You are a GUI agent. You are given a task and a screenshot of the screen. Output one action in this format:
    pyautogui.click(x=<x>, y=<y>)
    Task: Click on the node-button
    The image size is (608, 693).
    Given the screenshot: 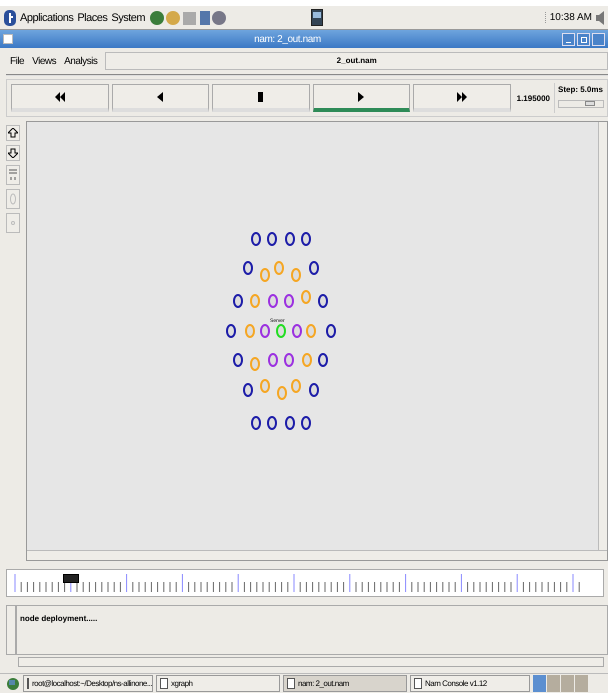 What is the action you would take?
    pyautogui.click(x=13, y=223)
    